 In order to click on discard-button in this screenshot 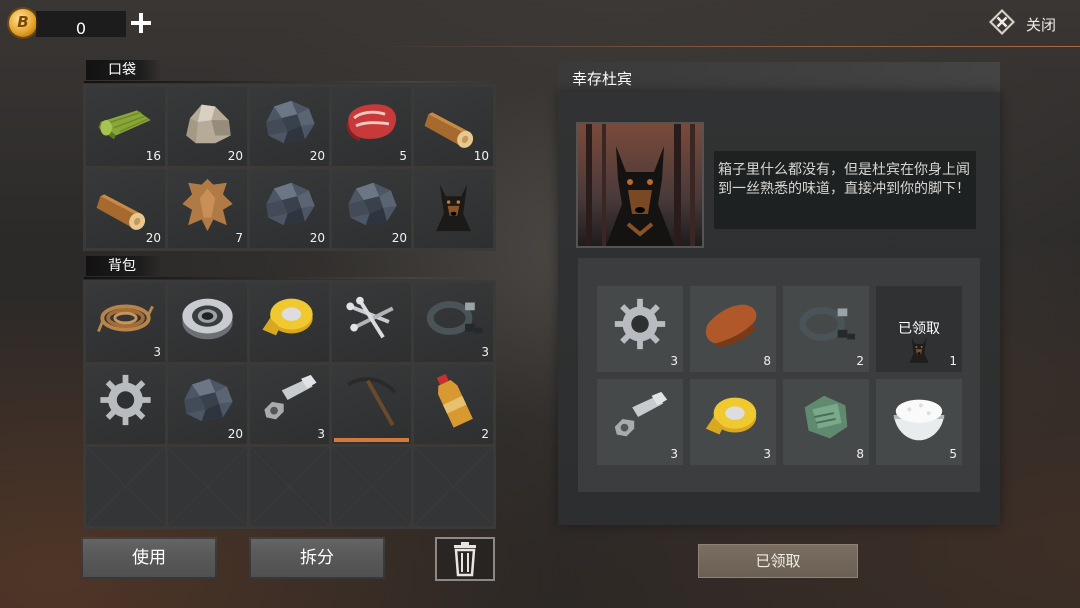, I will do `click(465, 559)`.